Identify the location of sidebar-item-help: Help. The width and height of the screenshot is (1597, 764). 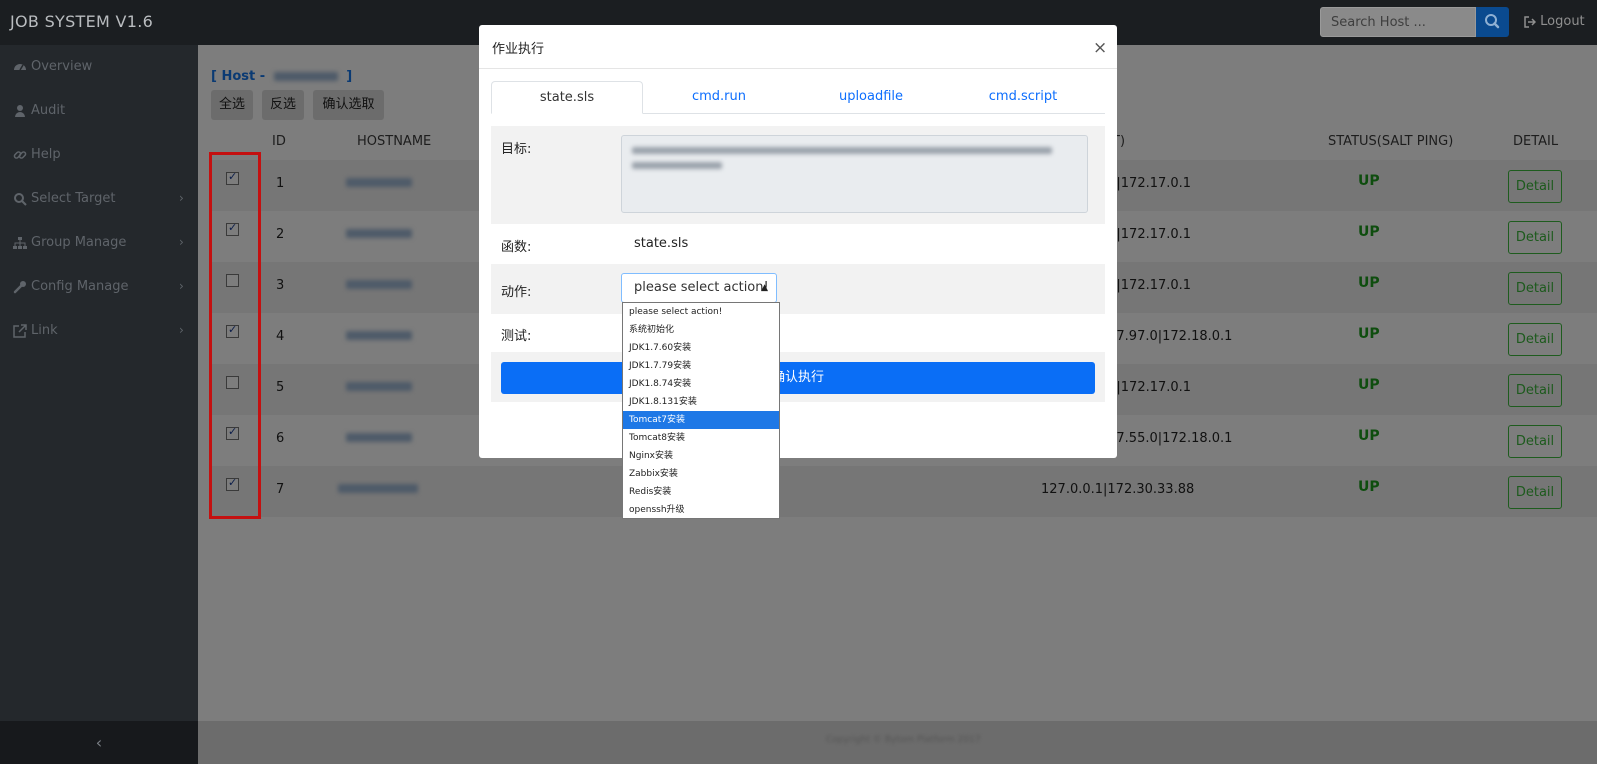
(99, 155).